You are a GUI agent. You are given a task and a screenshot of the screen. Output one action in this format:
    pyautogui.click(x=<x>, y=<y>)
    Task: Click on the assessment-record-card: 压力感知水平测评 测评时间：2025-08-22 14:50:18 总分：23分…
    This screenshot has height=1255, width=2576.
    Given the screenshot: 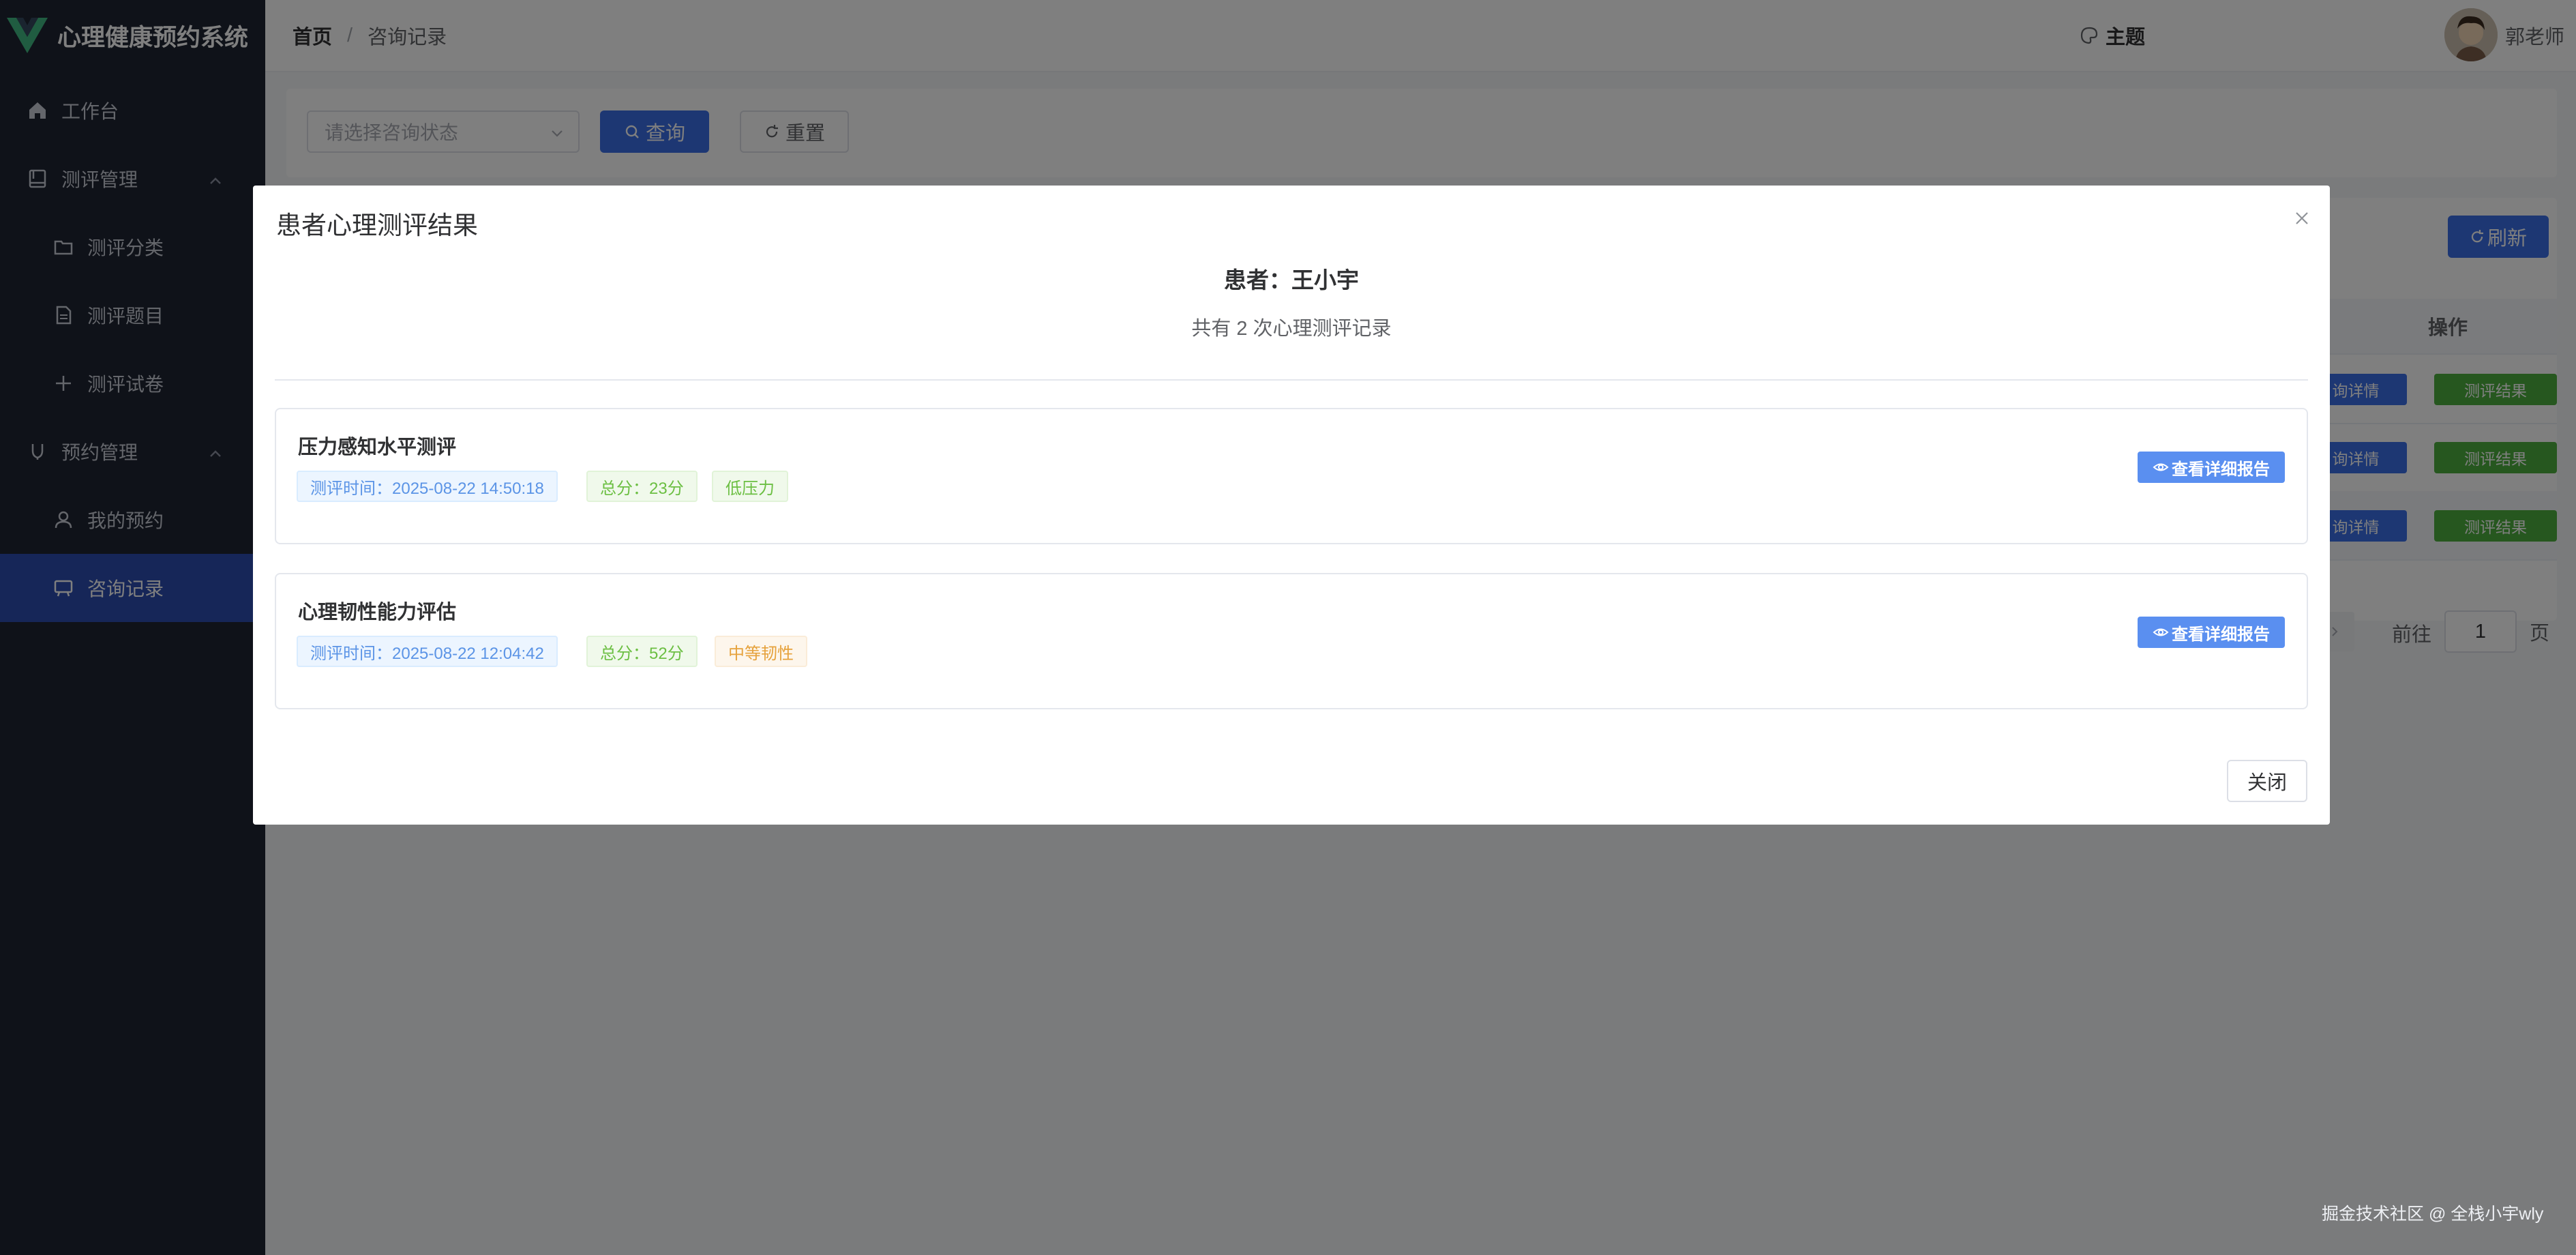 What is the action you would take?
    pyautogui.click(x=1291, y=476)
    